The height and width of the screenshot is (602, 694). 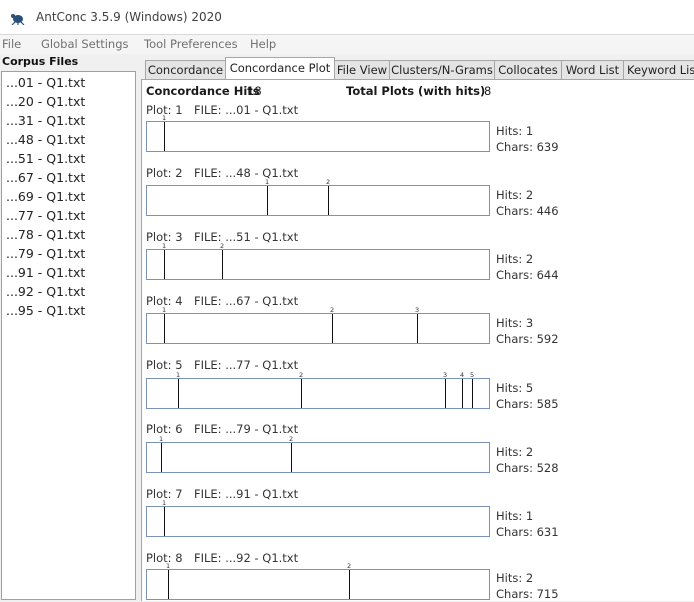 I want to click on tab-concordance: Concordance, so click(x=185, y=69).